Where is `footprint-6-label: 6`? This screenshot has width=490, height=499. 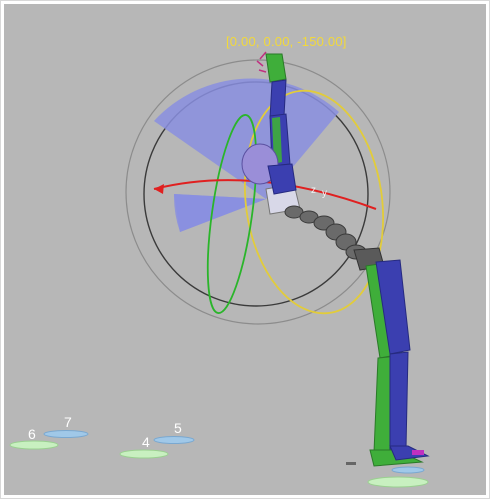 footprint-6-label: 6 is located at coordinates (32, 434).